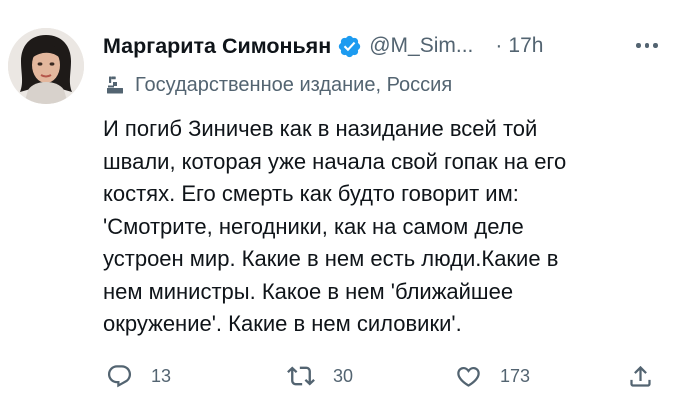 This screenshot has height=419, width=679. I want to click on display-name: Маргарита Симоньян, so click(217, 46).